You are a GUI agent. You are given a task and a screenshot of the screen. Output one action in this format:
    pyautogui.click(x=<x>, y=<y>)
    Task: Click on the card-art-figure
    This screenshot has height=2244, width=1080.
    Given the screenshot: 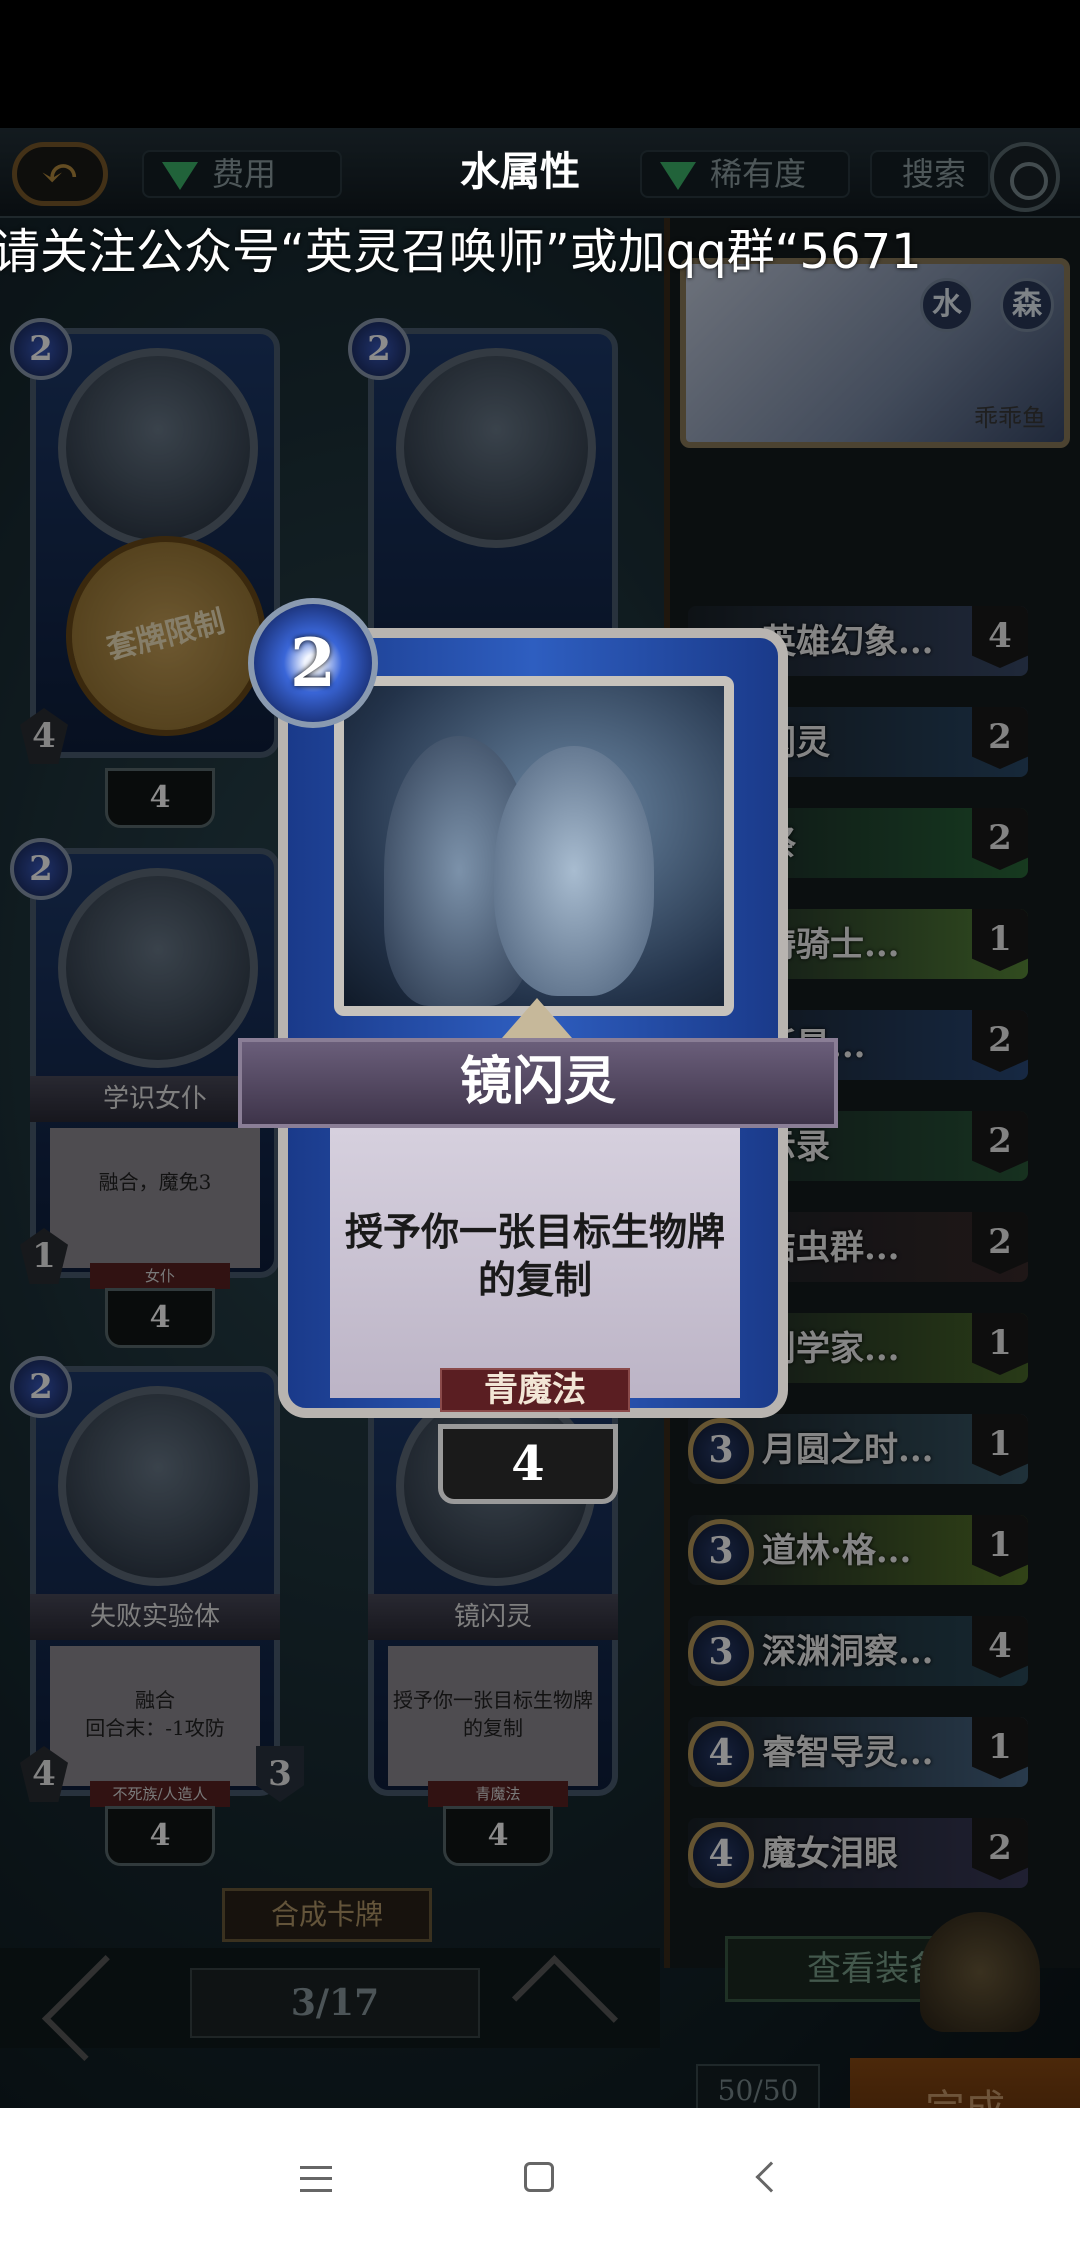 What is the action you would take?
    pyautogui.click(x=574, y=871)
    